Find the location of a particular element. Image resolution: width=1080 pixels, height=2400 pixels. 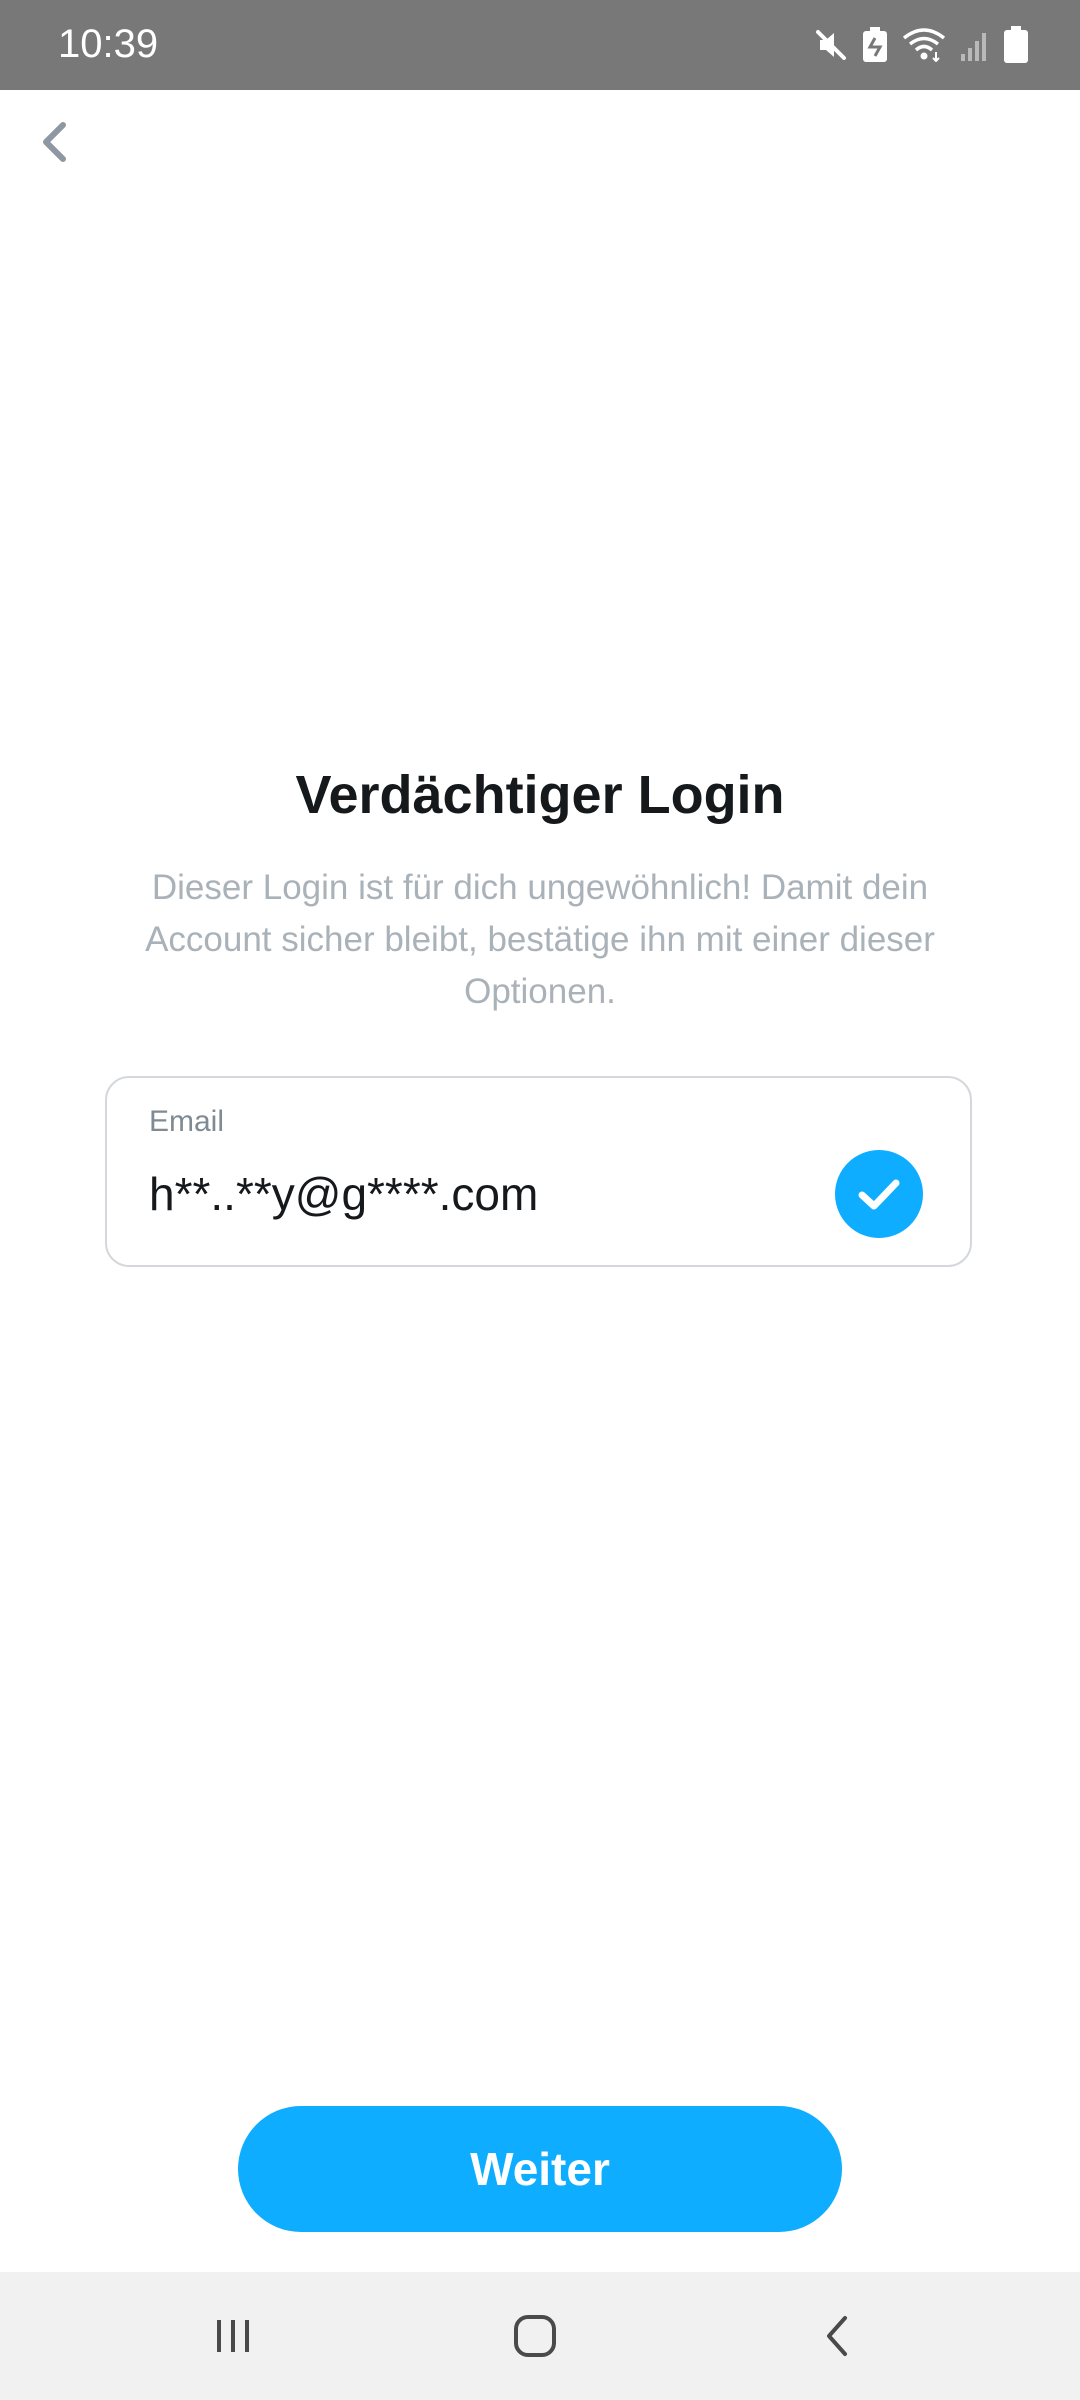

email-label: Email is located at coordinates (187, 1121).